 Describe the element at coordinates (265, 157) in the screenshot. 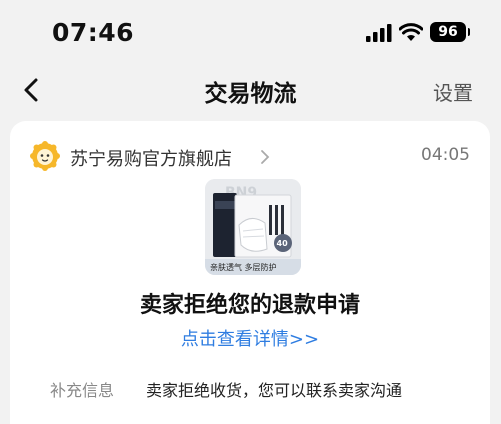

I see `chevron-right-icon` at that location.